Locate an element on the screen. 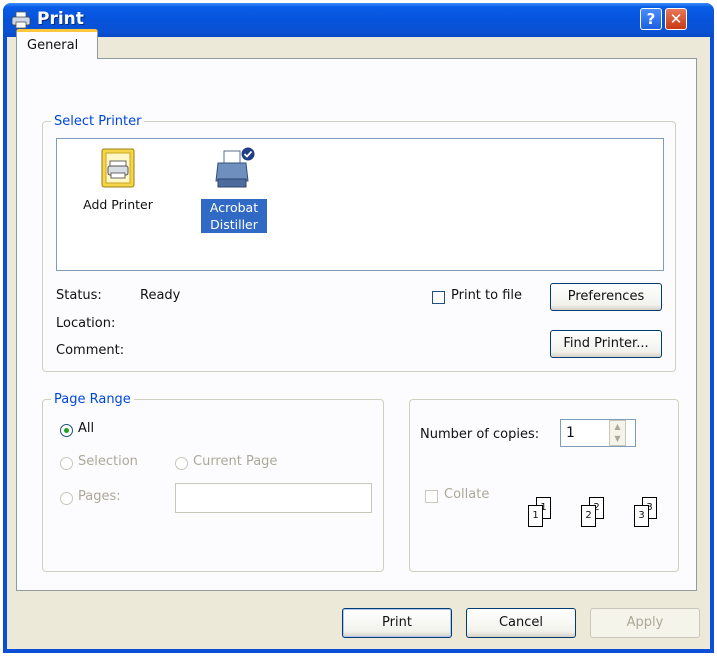 The height and width of the screenshot is (656, 717). print-to-file-checkbox is located at coordinates (438, 297).